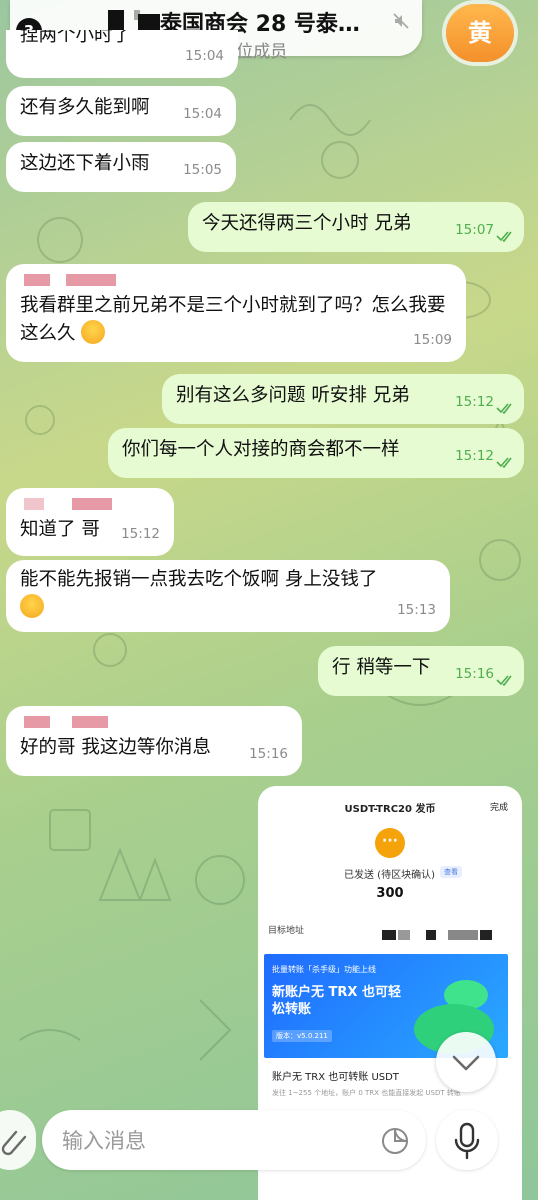 The height and width of the screenshot is (1200, 538). What do you see at coordinates (395, 1141) in the screenshot?
I see `sticker-icon` at bounding box center [395, 1141].